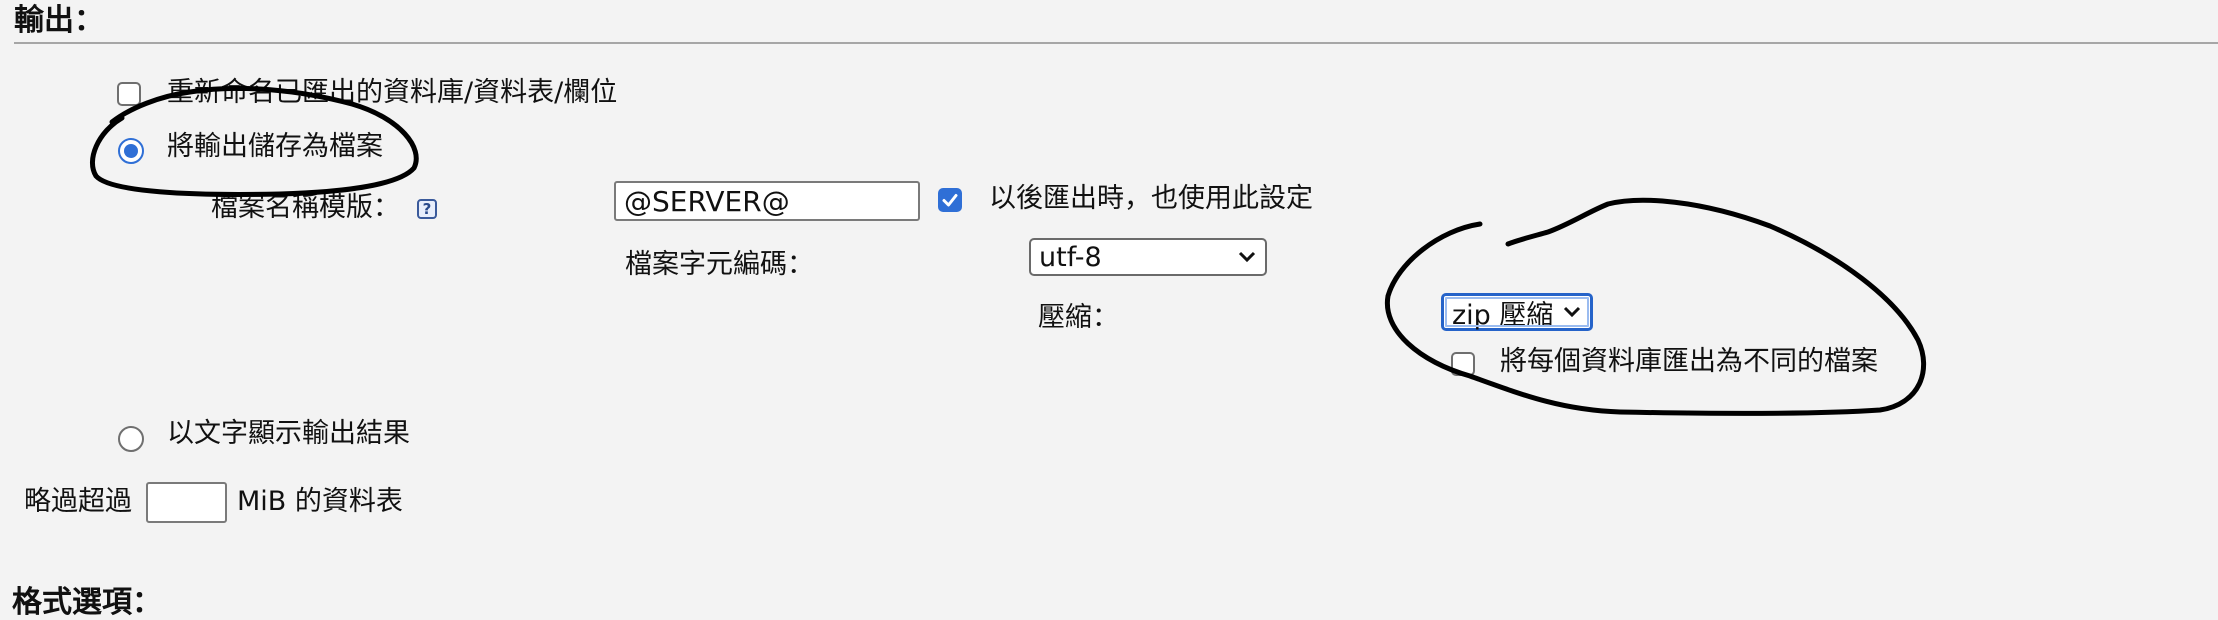 This screenshot has height=620, width=2218. I want to click on save-to-file-label: 將輸出儲存為檔案, so click(275, 146).